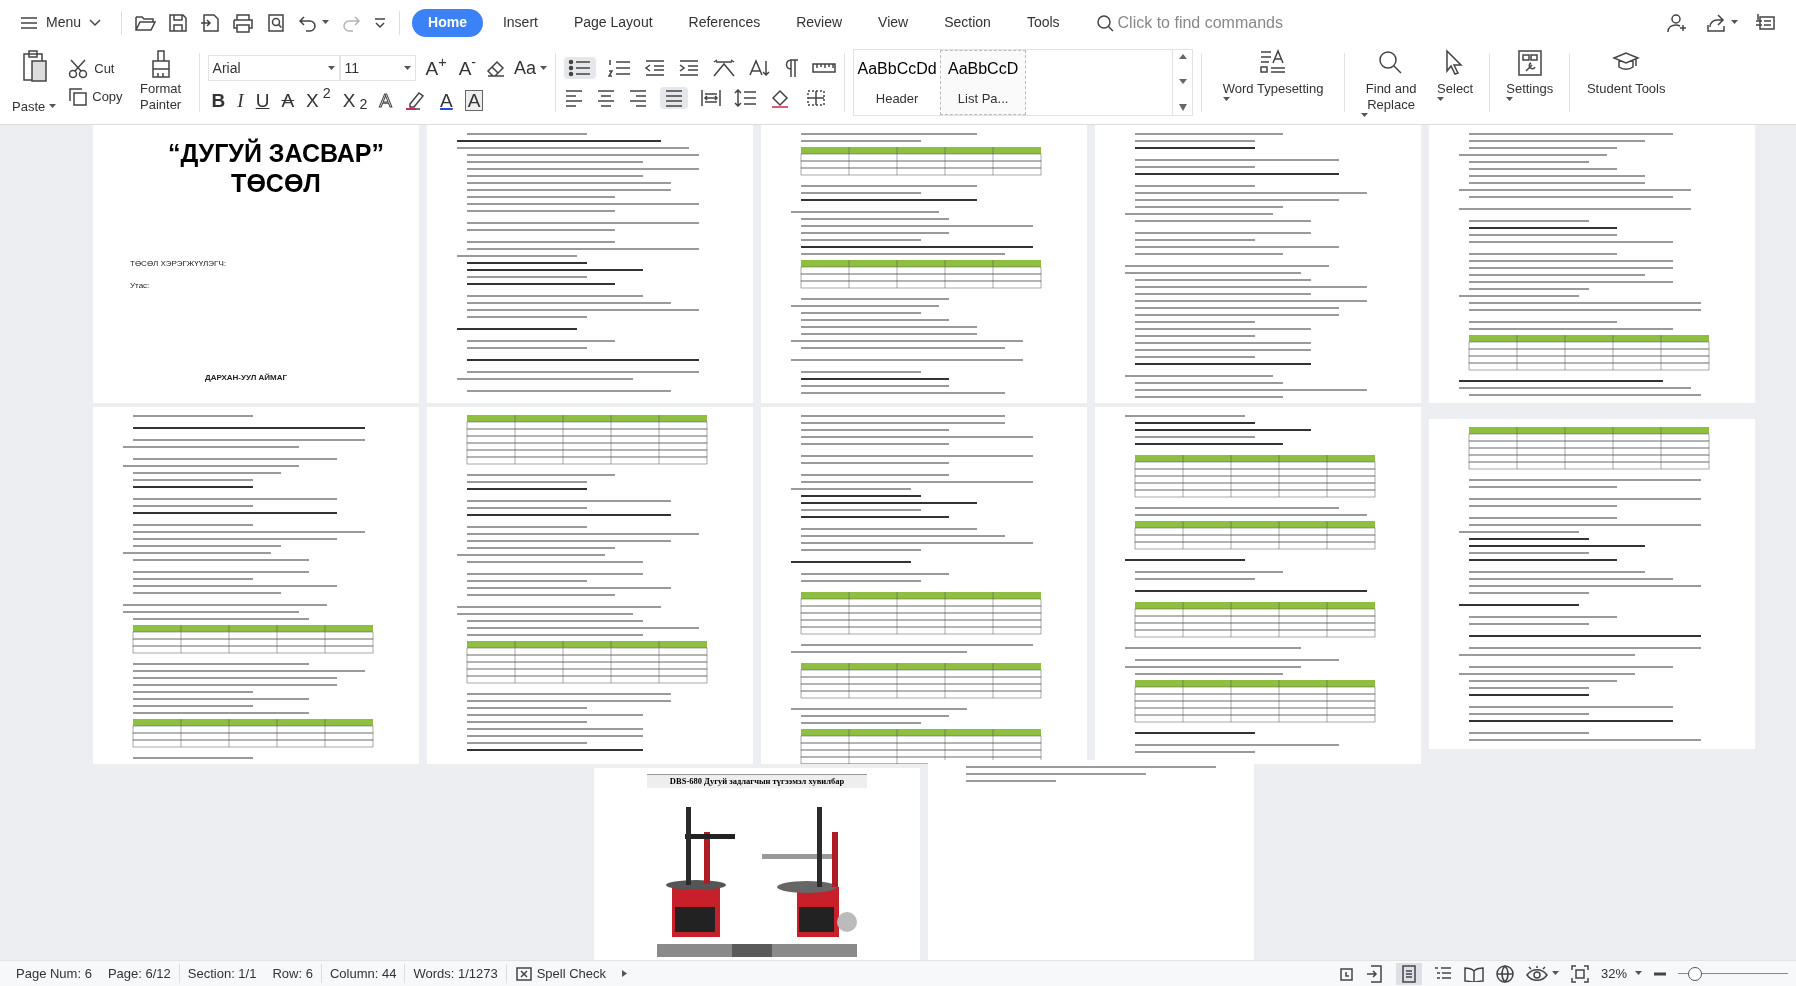  I want to click on style-option: AaBbCcDd Header, so click(897, 82).